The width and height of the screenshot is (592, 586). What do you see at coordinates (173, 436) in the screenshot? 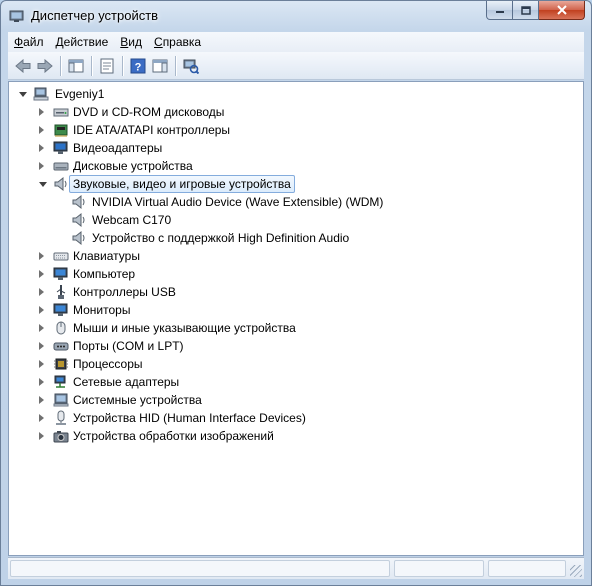
I see `tree-item-label: Устройства обработки изображений` at bounding box center [173, 436].